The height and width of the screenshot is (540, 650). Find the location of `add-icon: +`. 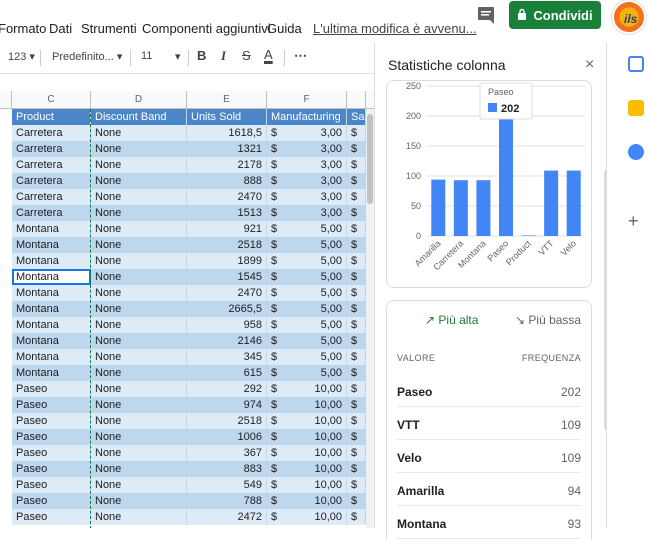

add-icon: + is located at coordinates (636, 221).